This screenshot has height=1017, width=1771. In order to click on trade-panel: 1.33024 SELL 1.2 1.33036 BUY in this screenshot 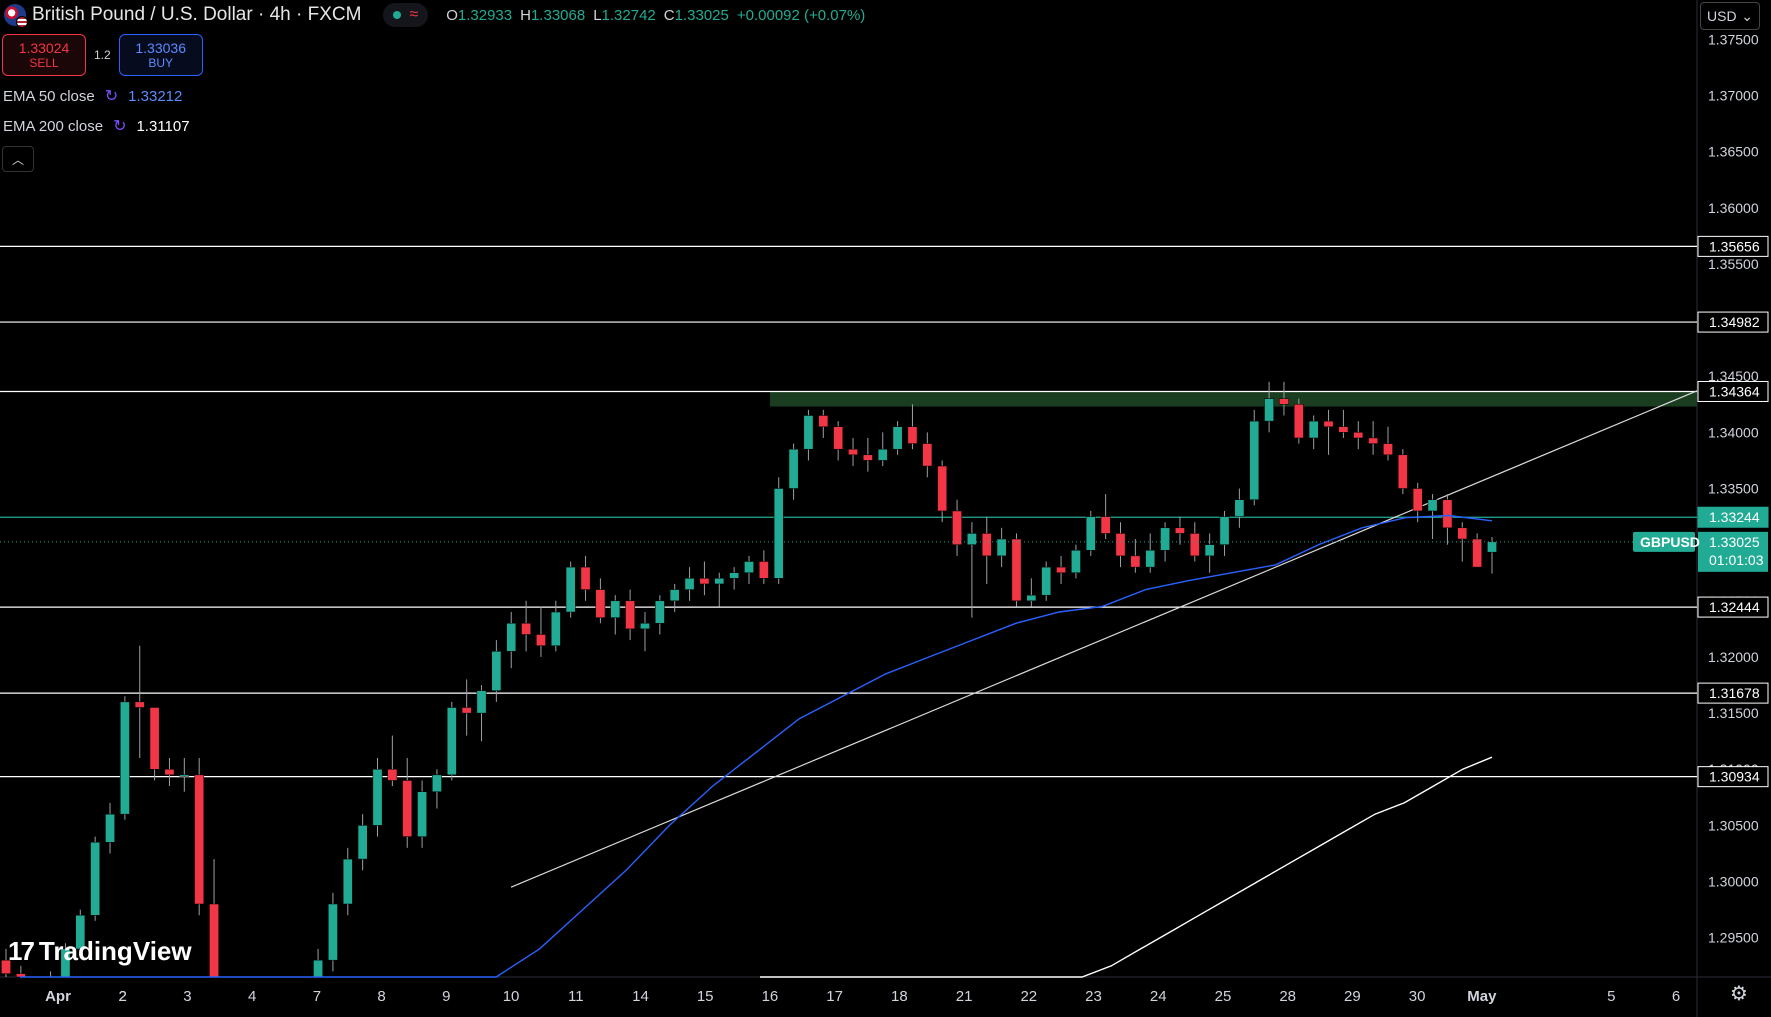, I will do `click(102, 55)`.